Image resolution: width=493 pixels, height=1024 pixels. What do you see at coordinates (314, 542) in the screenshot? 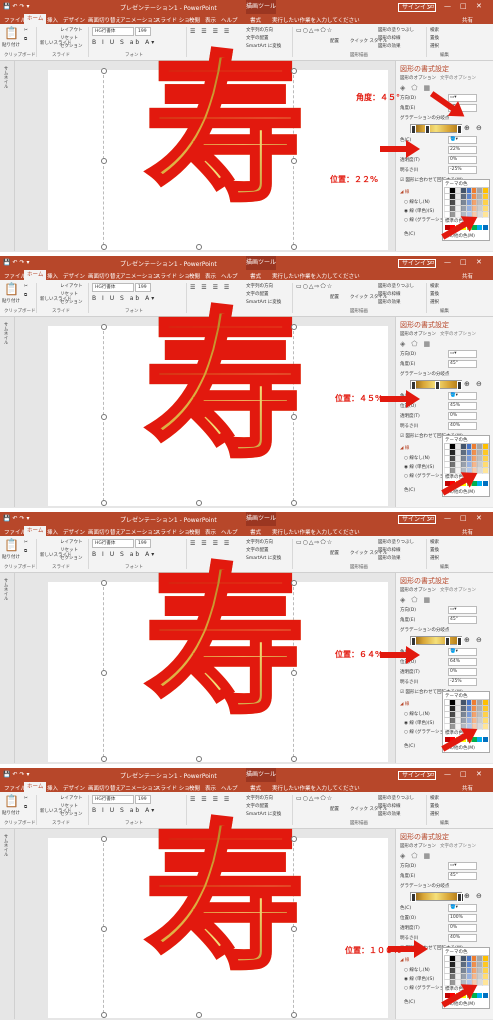
I see `shapes-gallery: ▭○△⇨⬠☆` at bounding box center [314, 542].